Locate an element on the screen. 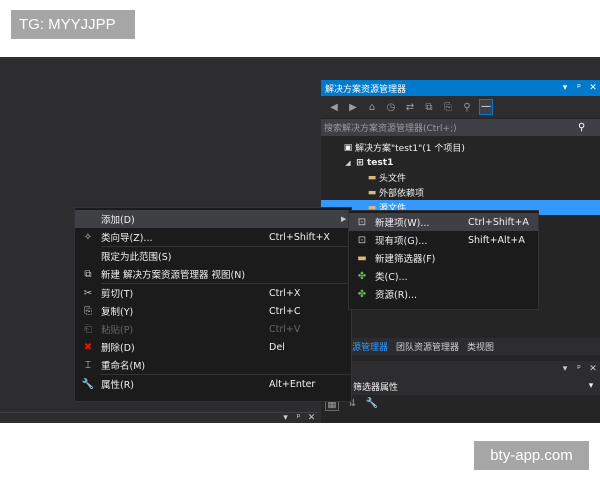 This screenshot has width=600, height=480. collapse-all-icon: ⧉ is located at coordinates (429, 107).